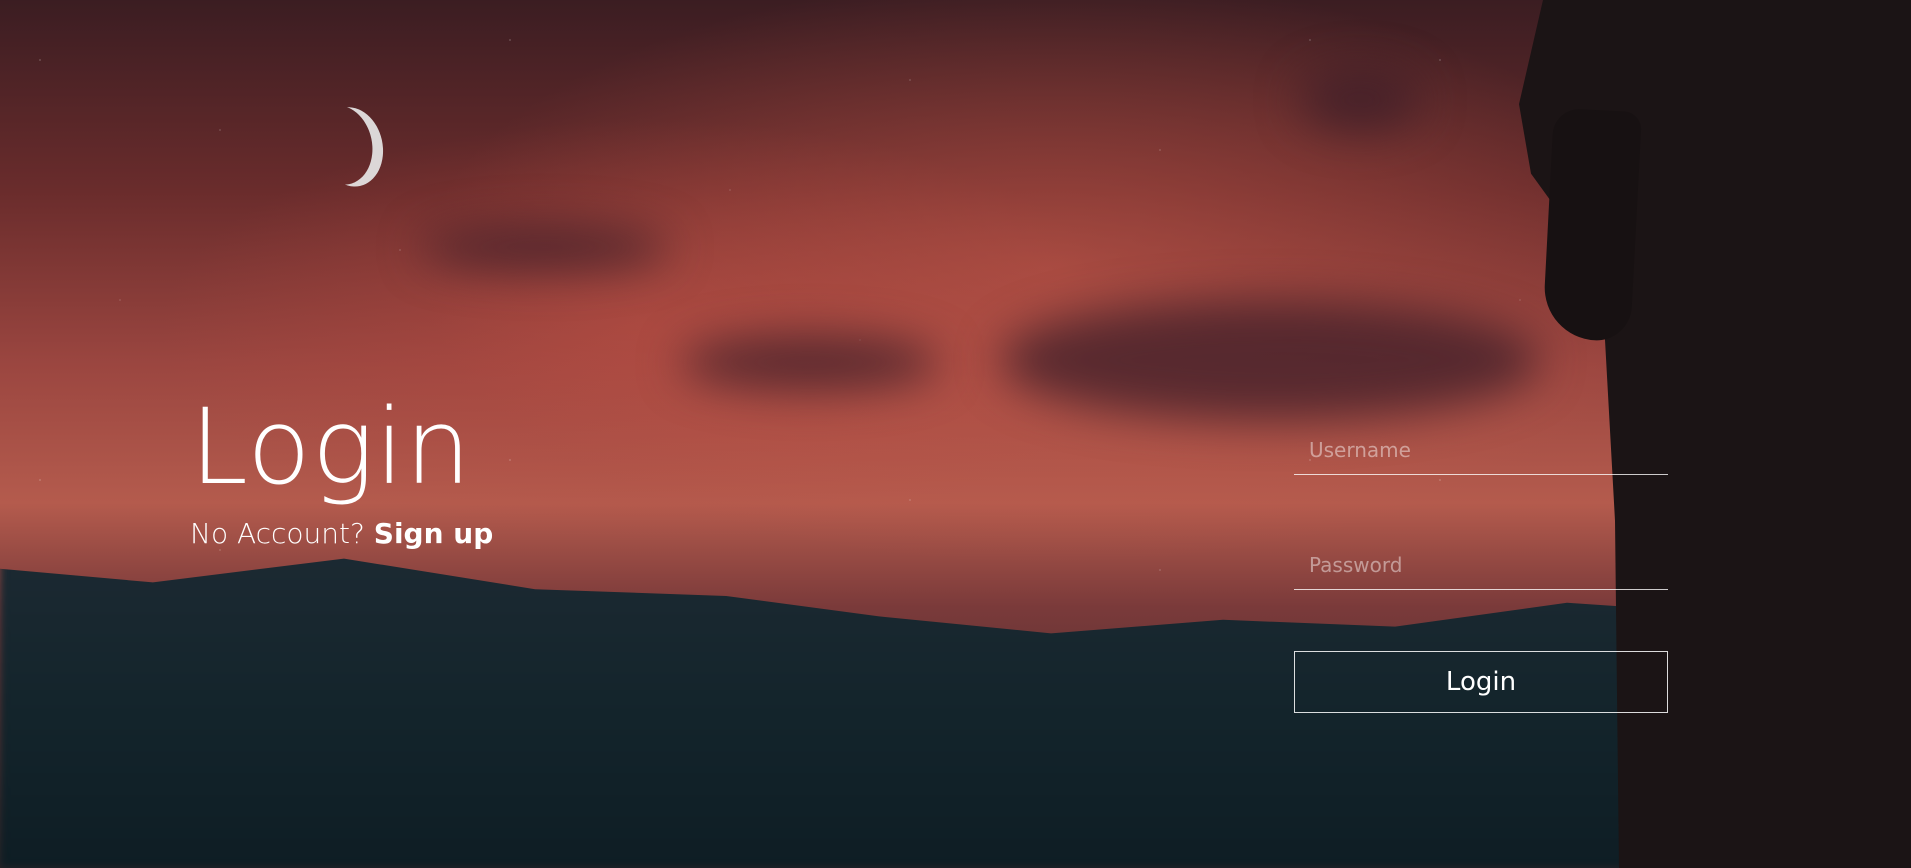  What do you see at coordinates (1481, 682) in the screenshot?
I see `login-button: Login` at bounding box center [1481, 682].